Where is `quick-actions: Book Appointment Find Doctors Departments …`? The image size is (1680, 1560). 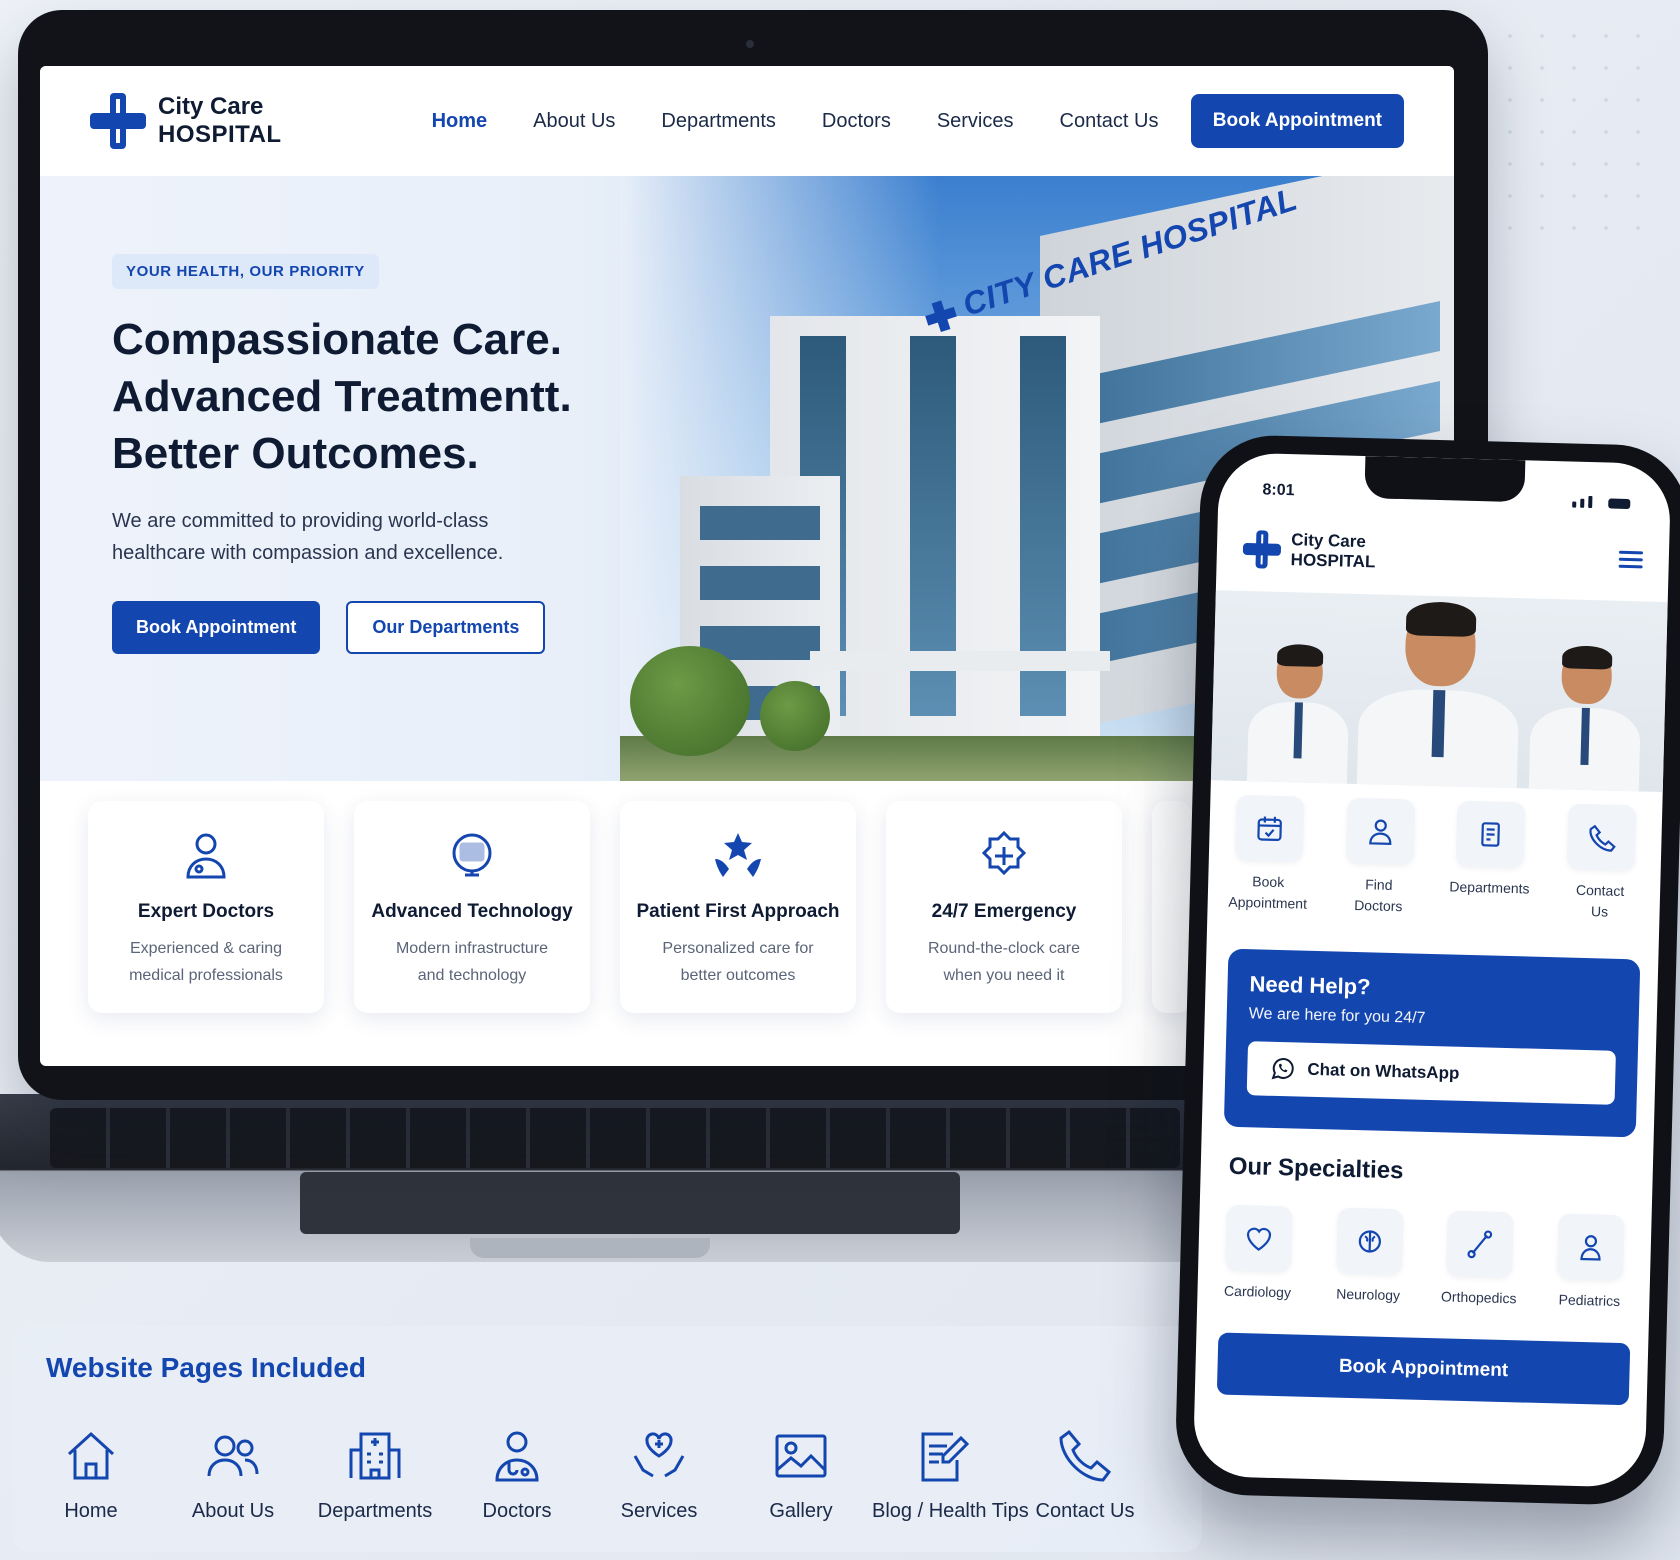
quick-actions: Book Appointment Find Doctors Departments … is located at coordinates (1434, 858).